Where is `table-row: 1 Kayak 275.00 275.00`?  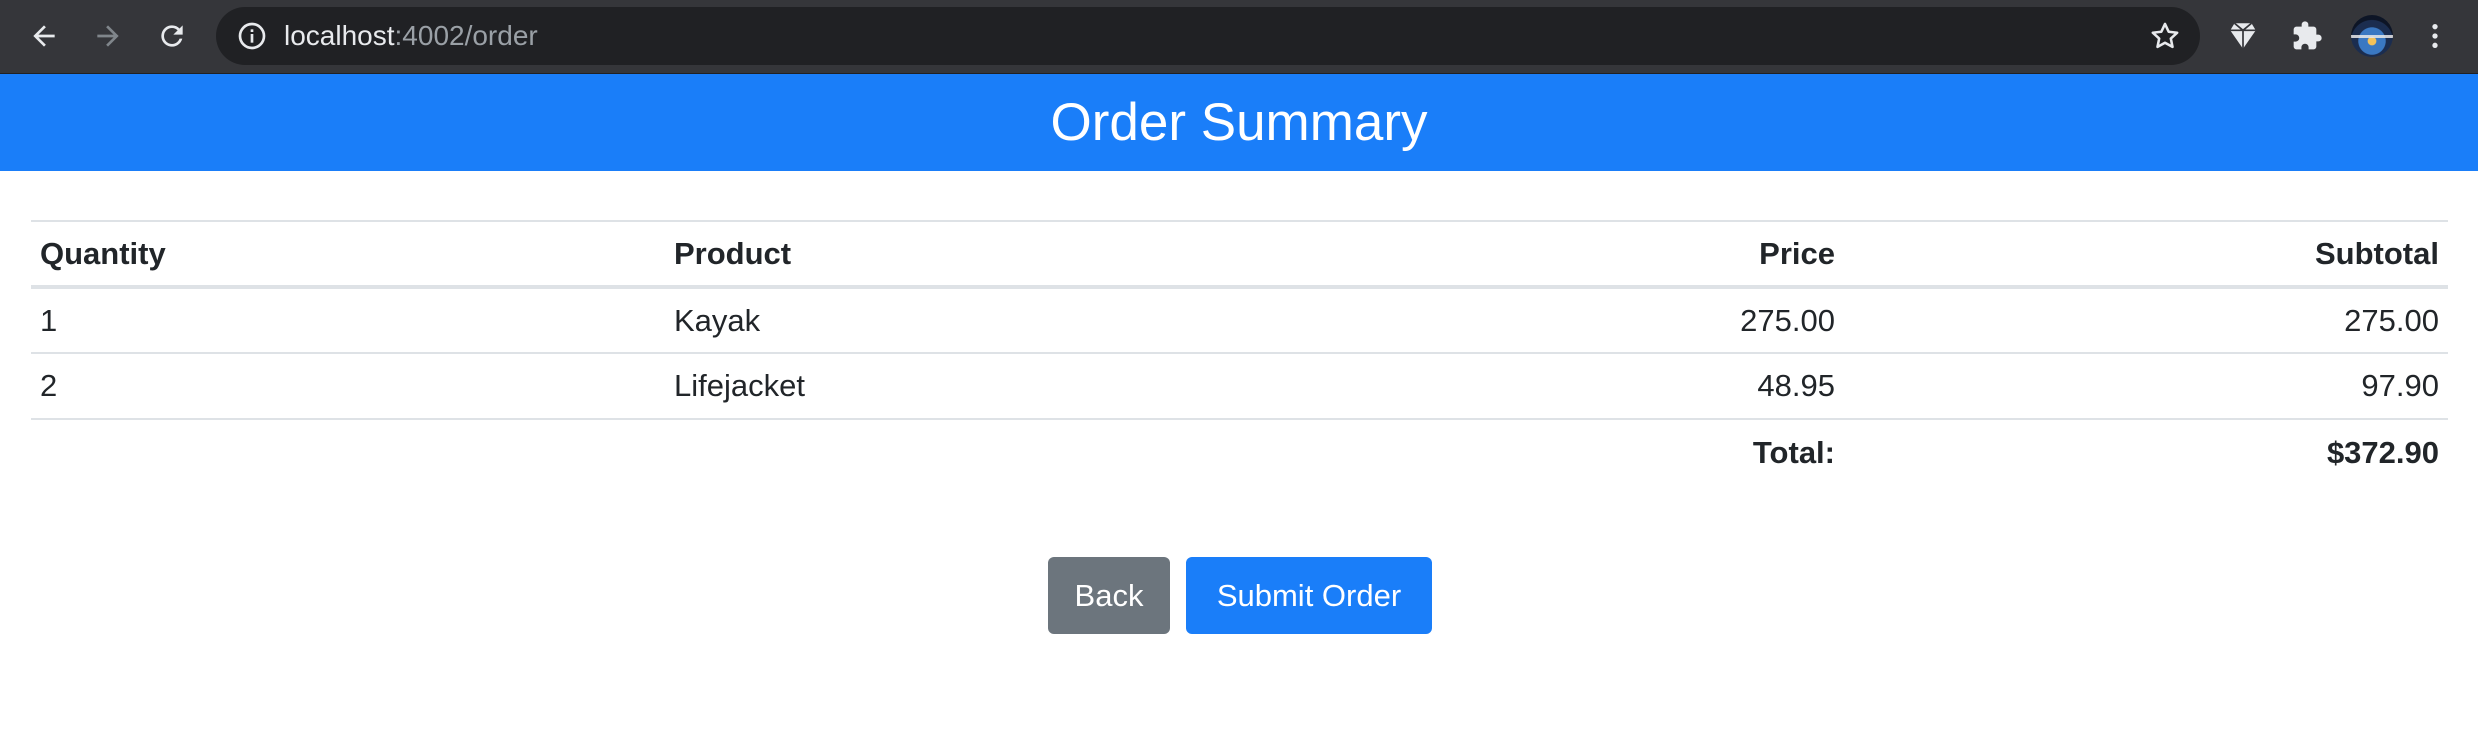
table-row: 1 Kayak 275.00 275.00 is located at coordinates (1239, 319).